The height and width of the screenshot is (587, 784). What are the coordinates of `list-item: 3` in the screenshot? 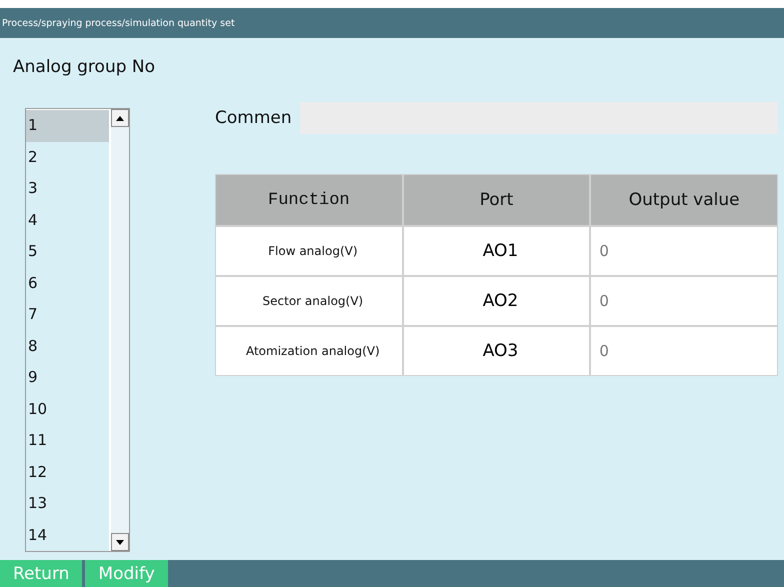 It's located at (67, 188).